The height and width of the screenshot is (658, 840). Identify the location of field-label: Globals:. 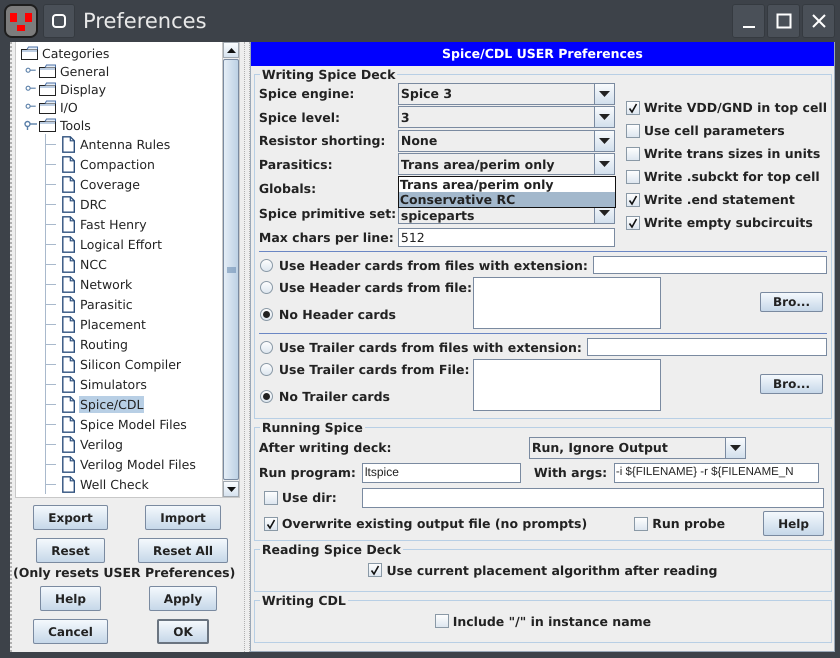
(288, 188).